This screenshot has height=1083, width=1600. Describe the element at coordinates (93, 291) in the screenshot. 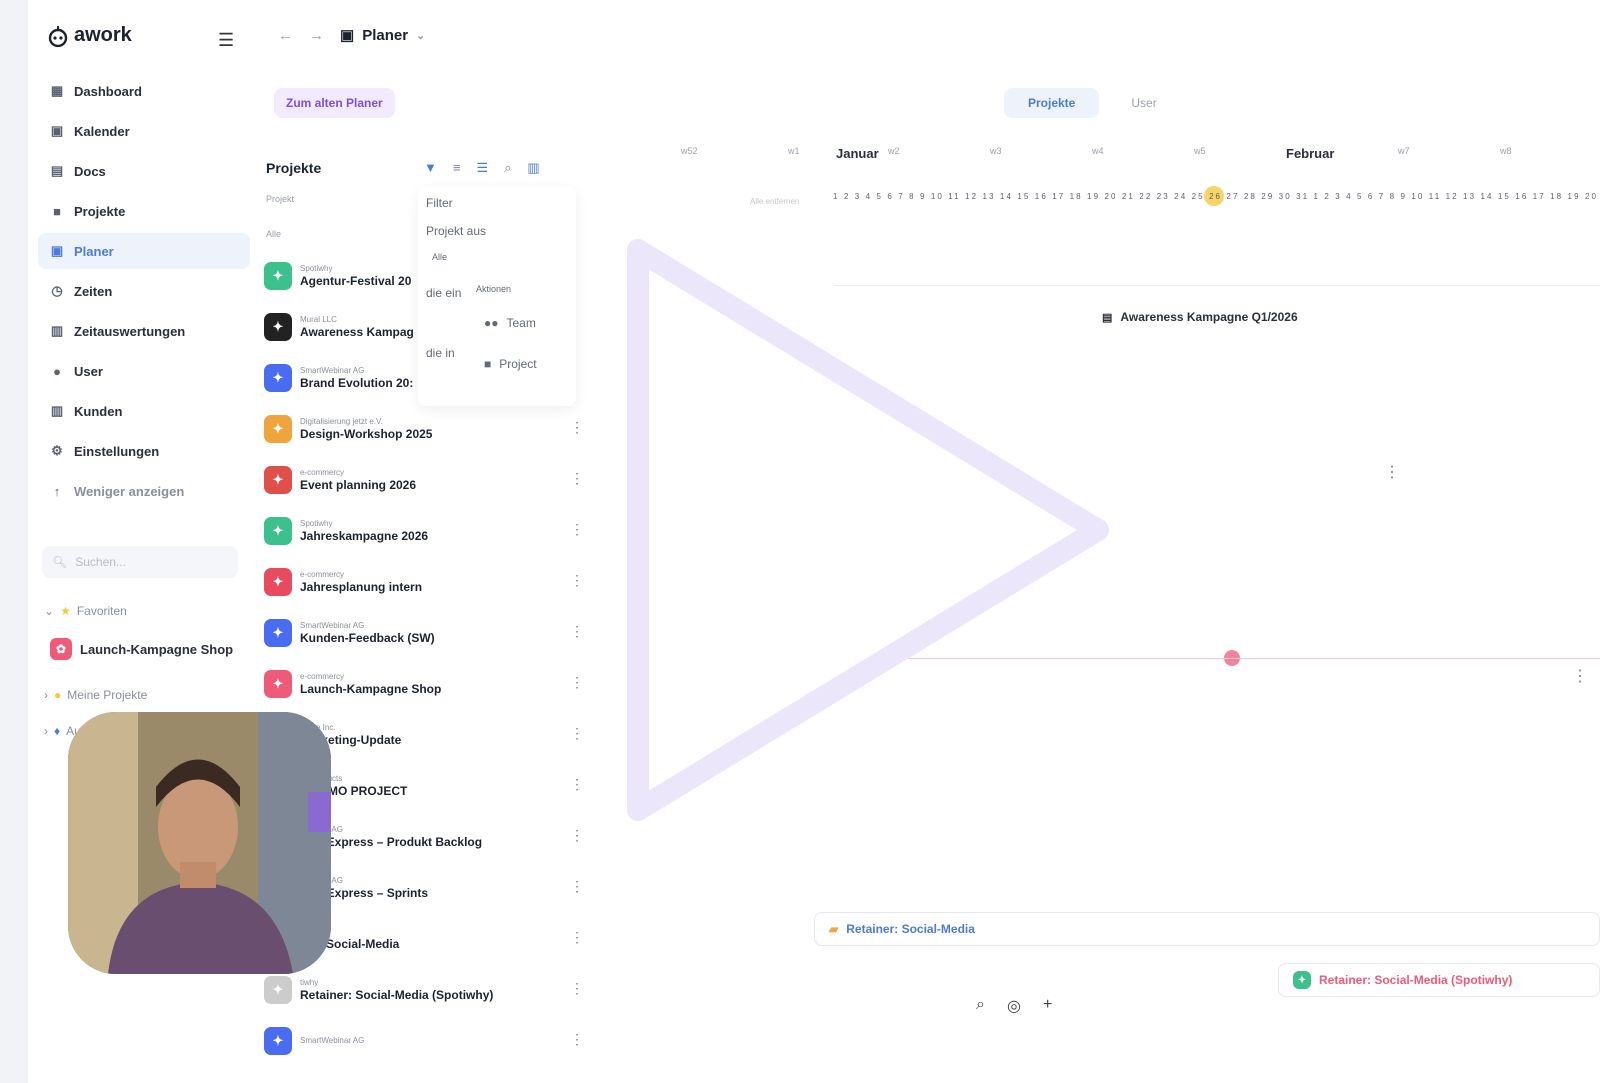

I see `sidebar-item-label: Zeiten` at that location.